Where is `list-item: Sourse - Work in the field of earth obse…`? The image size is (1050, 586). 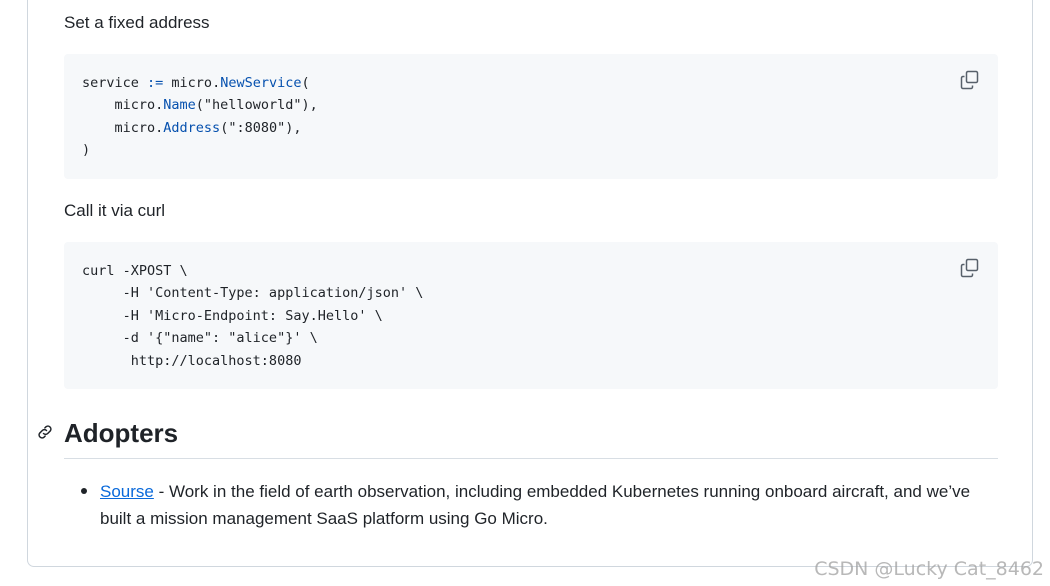 list-item: Sourse - Work in the field of earth obse… is located at coordinates (531, 505).